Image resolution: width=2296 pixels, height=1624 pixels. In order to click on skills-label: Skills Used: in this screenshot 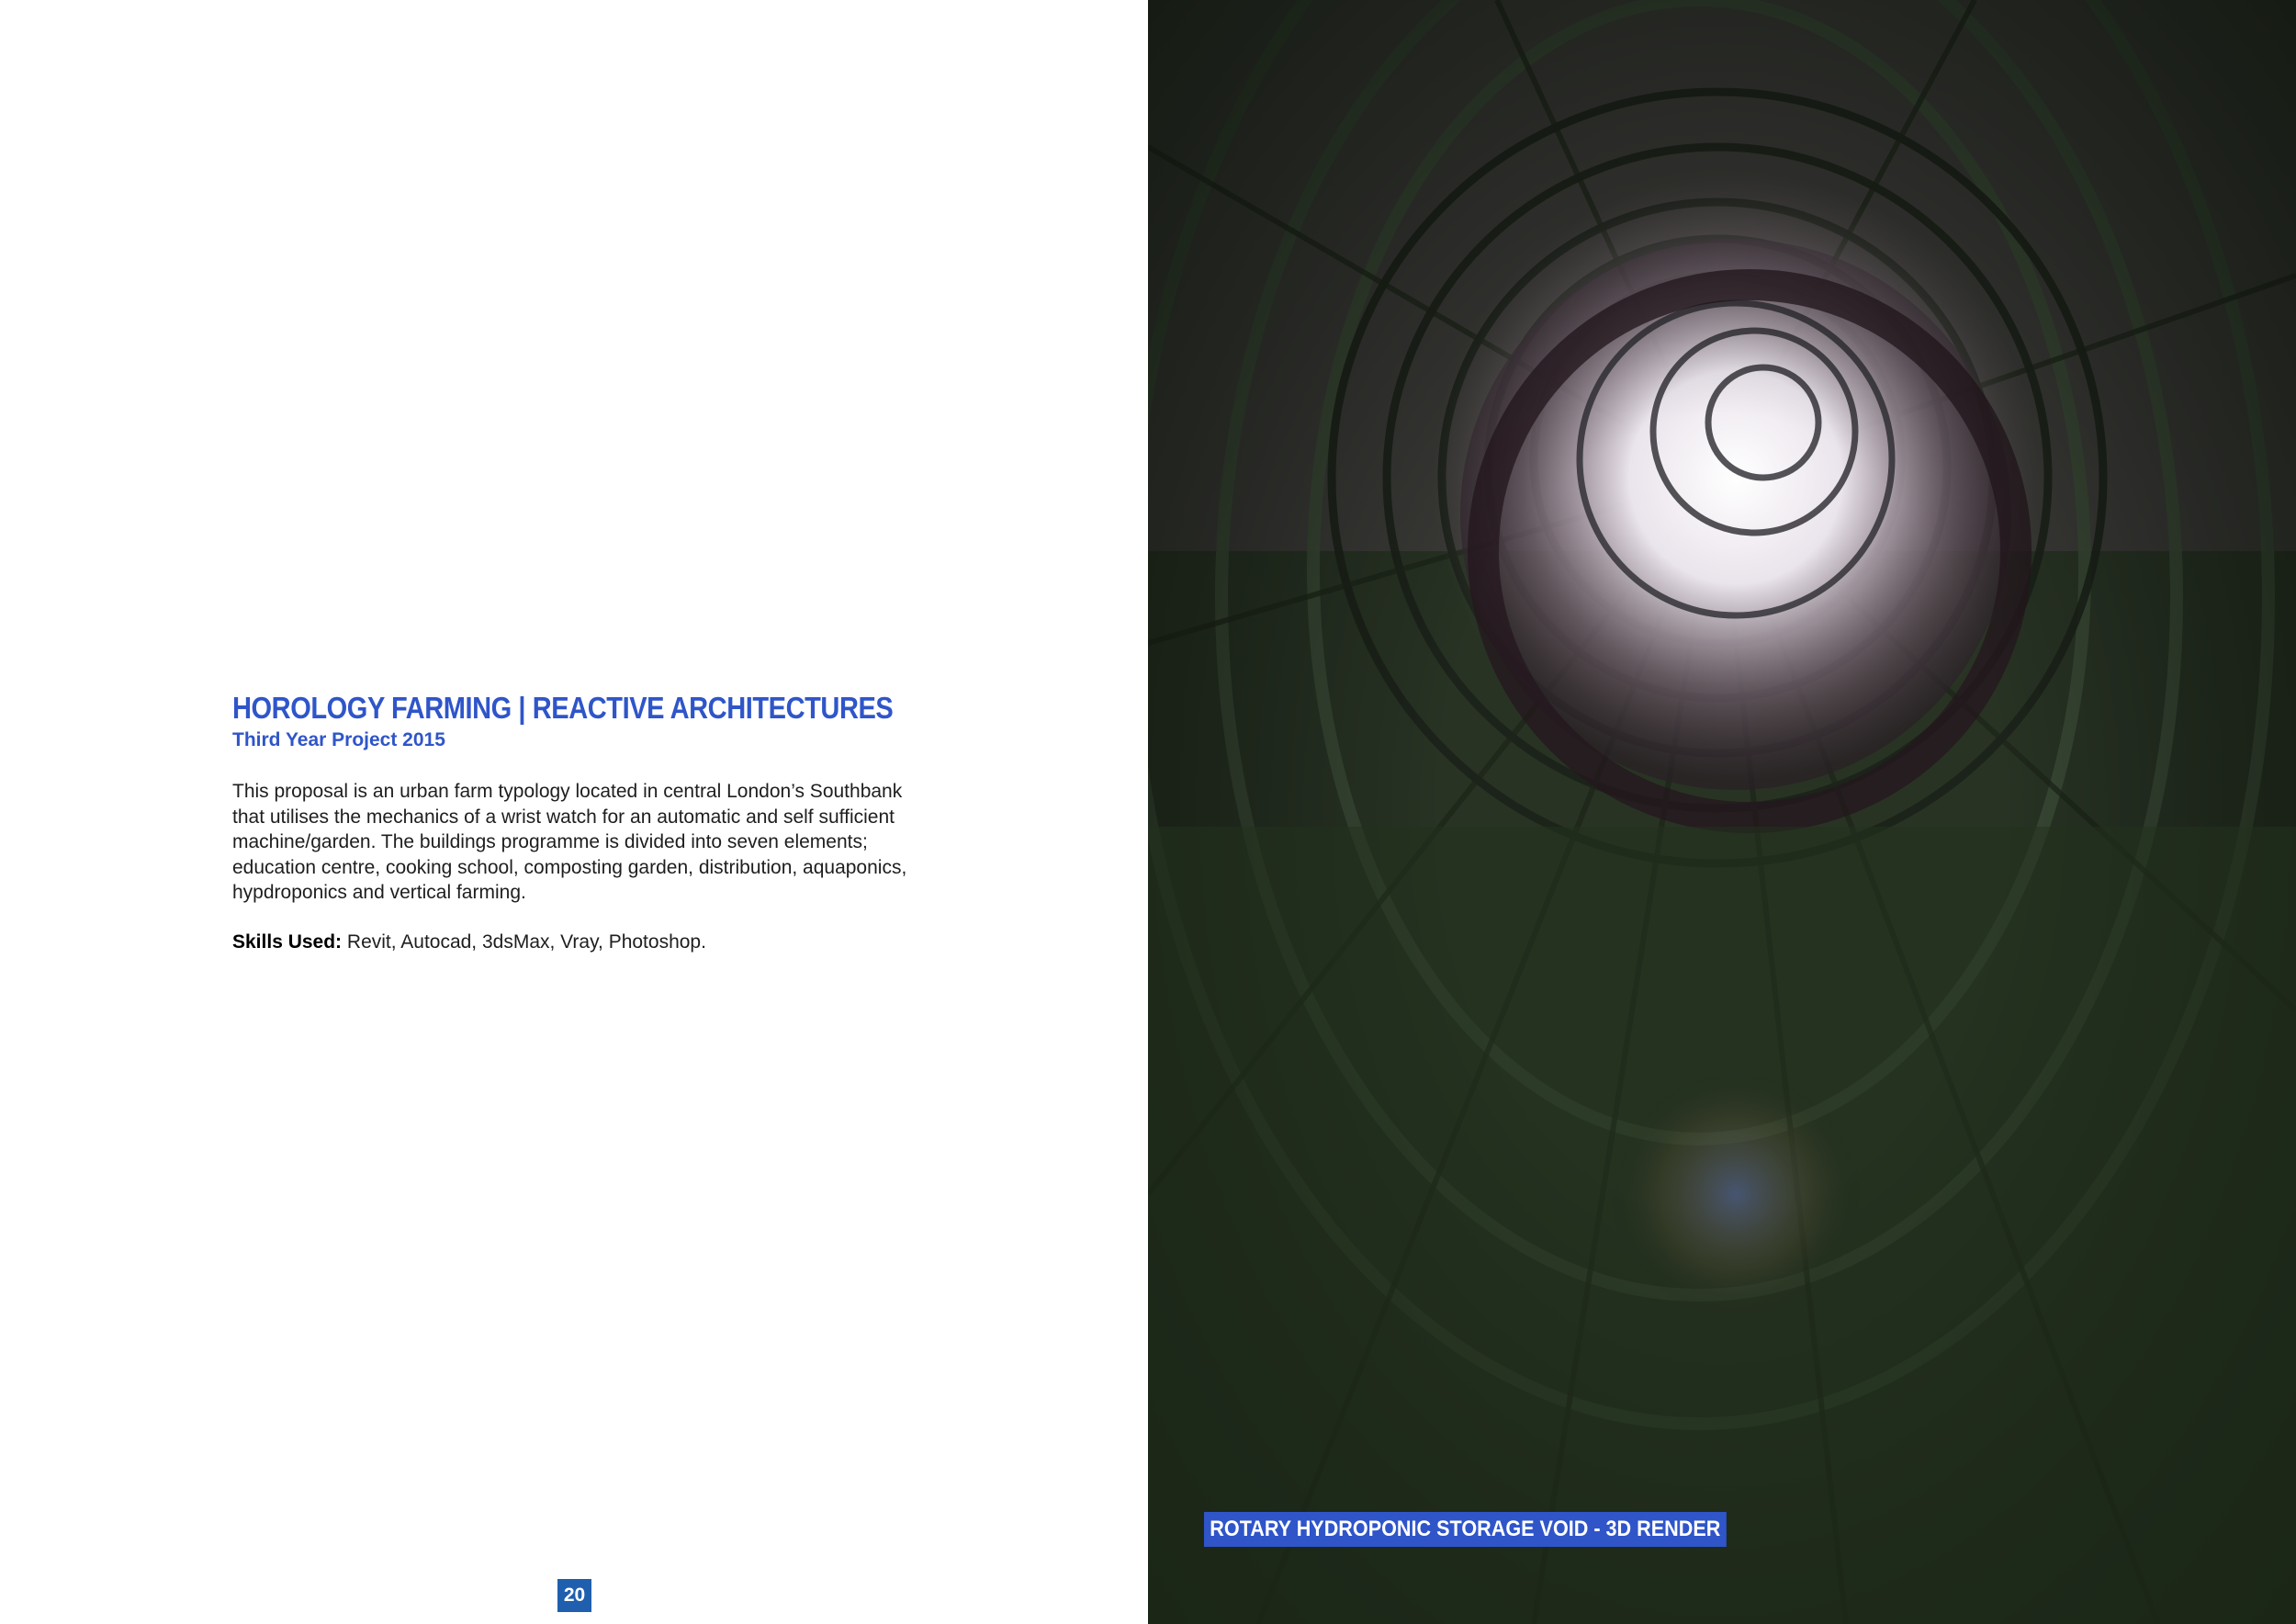, I will do `click(287, 942)`.